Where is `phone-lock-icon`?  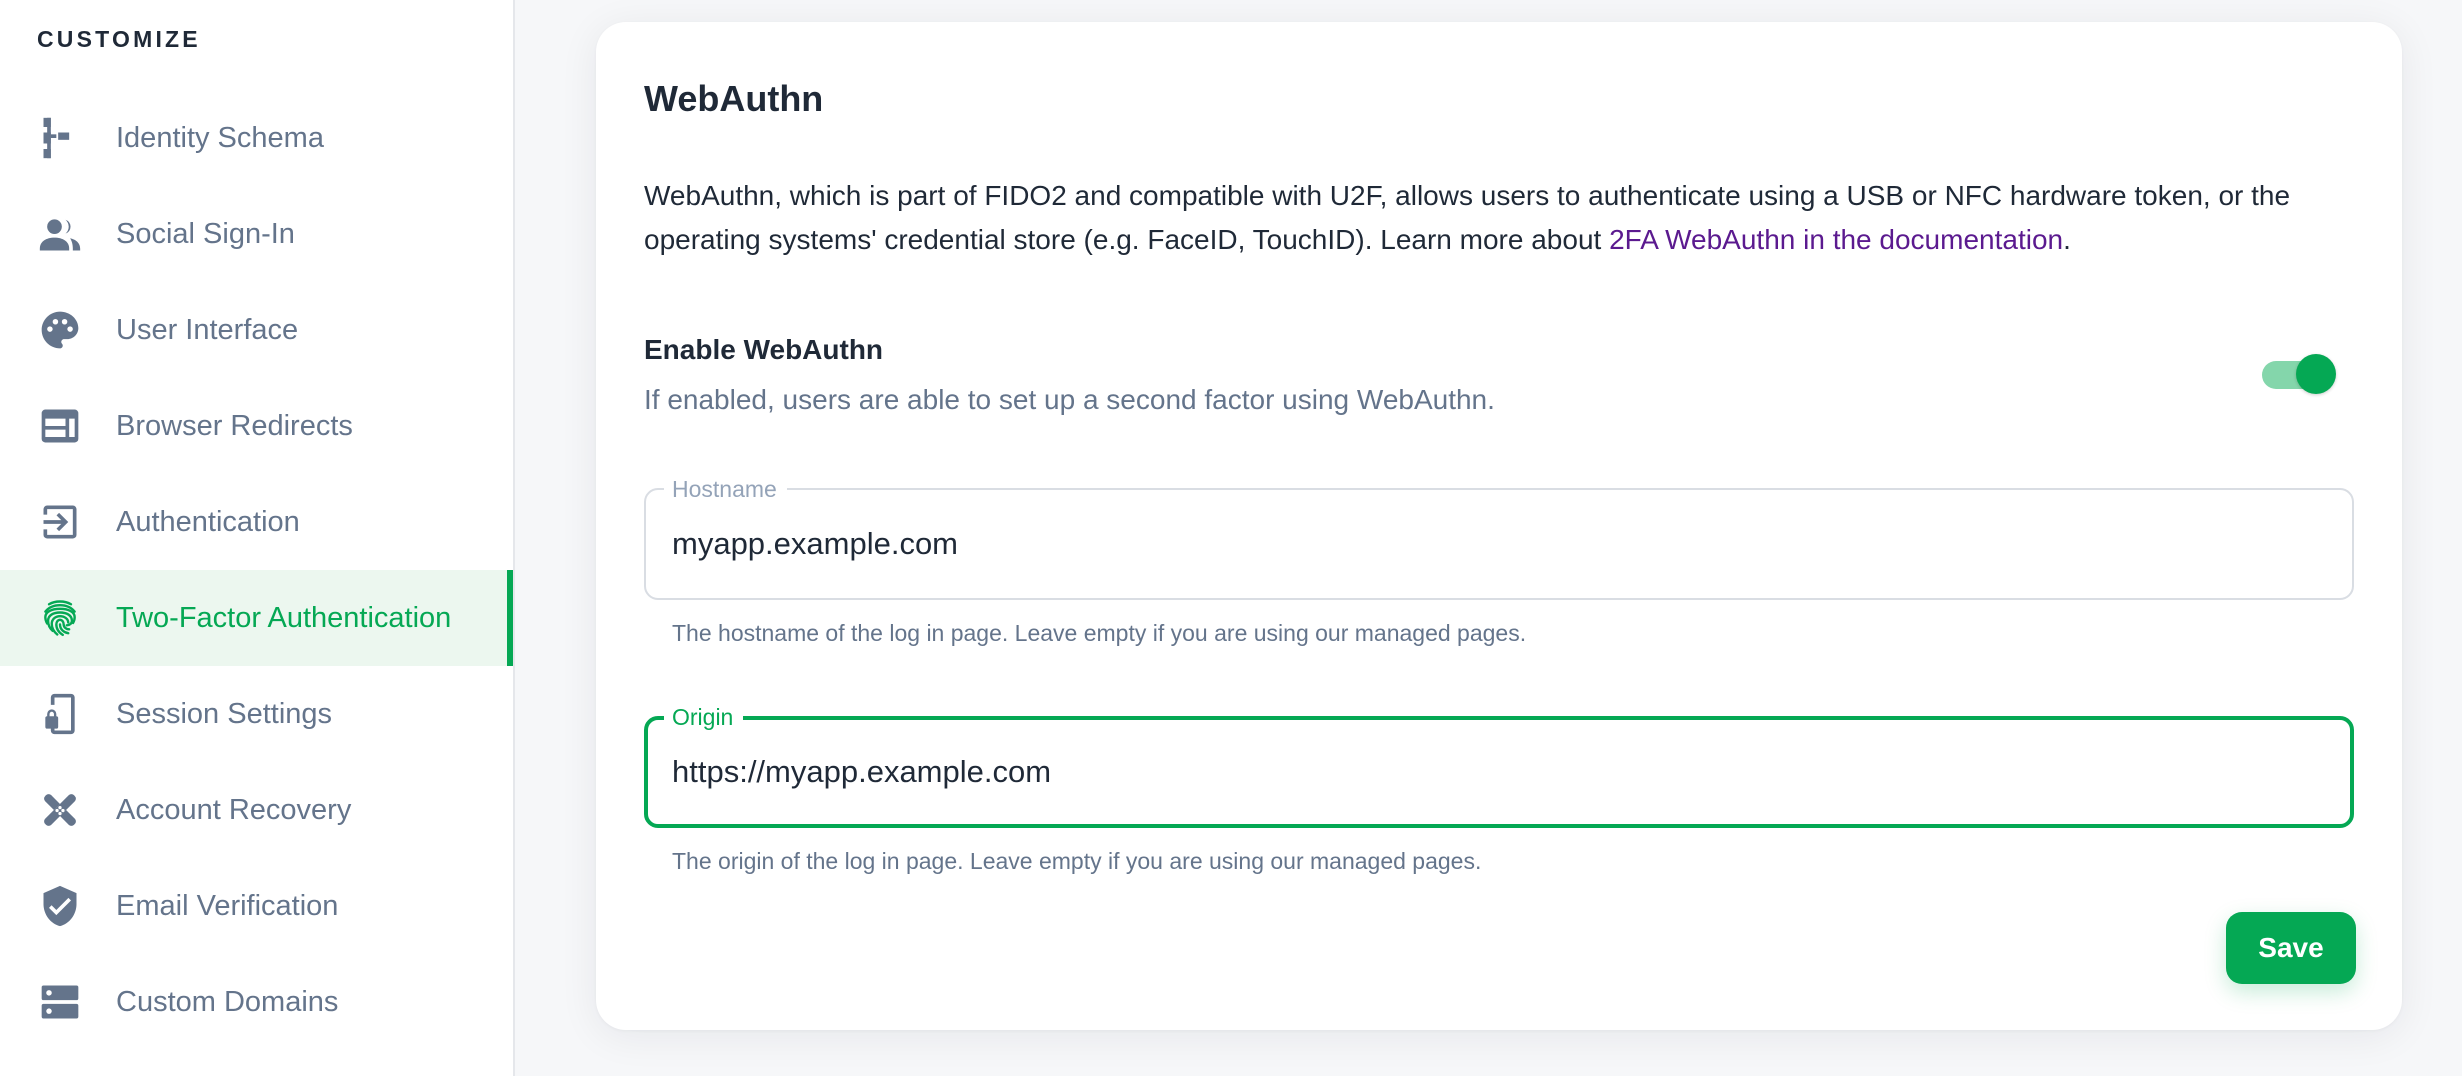
phone-lock-icon is located at coordinates (60, 714).